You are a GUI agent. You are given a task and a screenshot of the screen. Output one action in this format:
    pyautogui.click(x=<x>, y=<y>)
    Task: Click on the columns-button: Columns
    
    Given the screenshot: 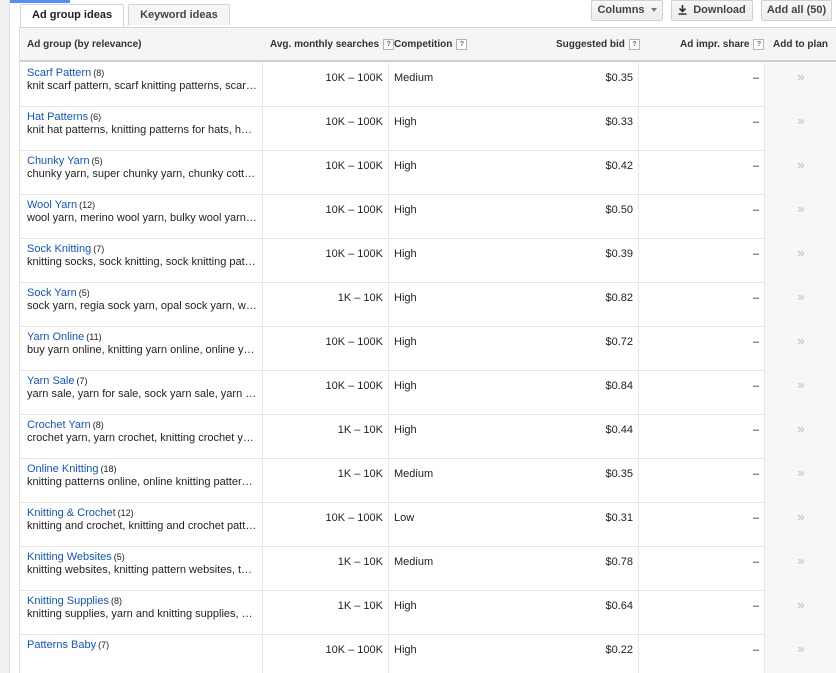 What is the action you would take?
    pyautogui.click(x=627, y=10)
    